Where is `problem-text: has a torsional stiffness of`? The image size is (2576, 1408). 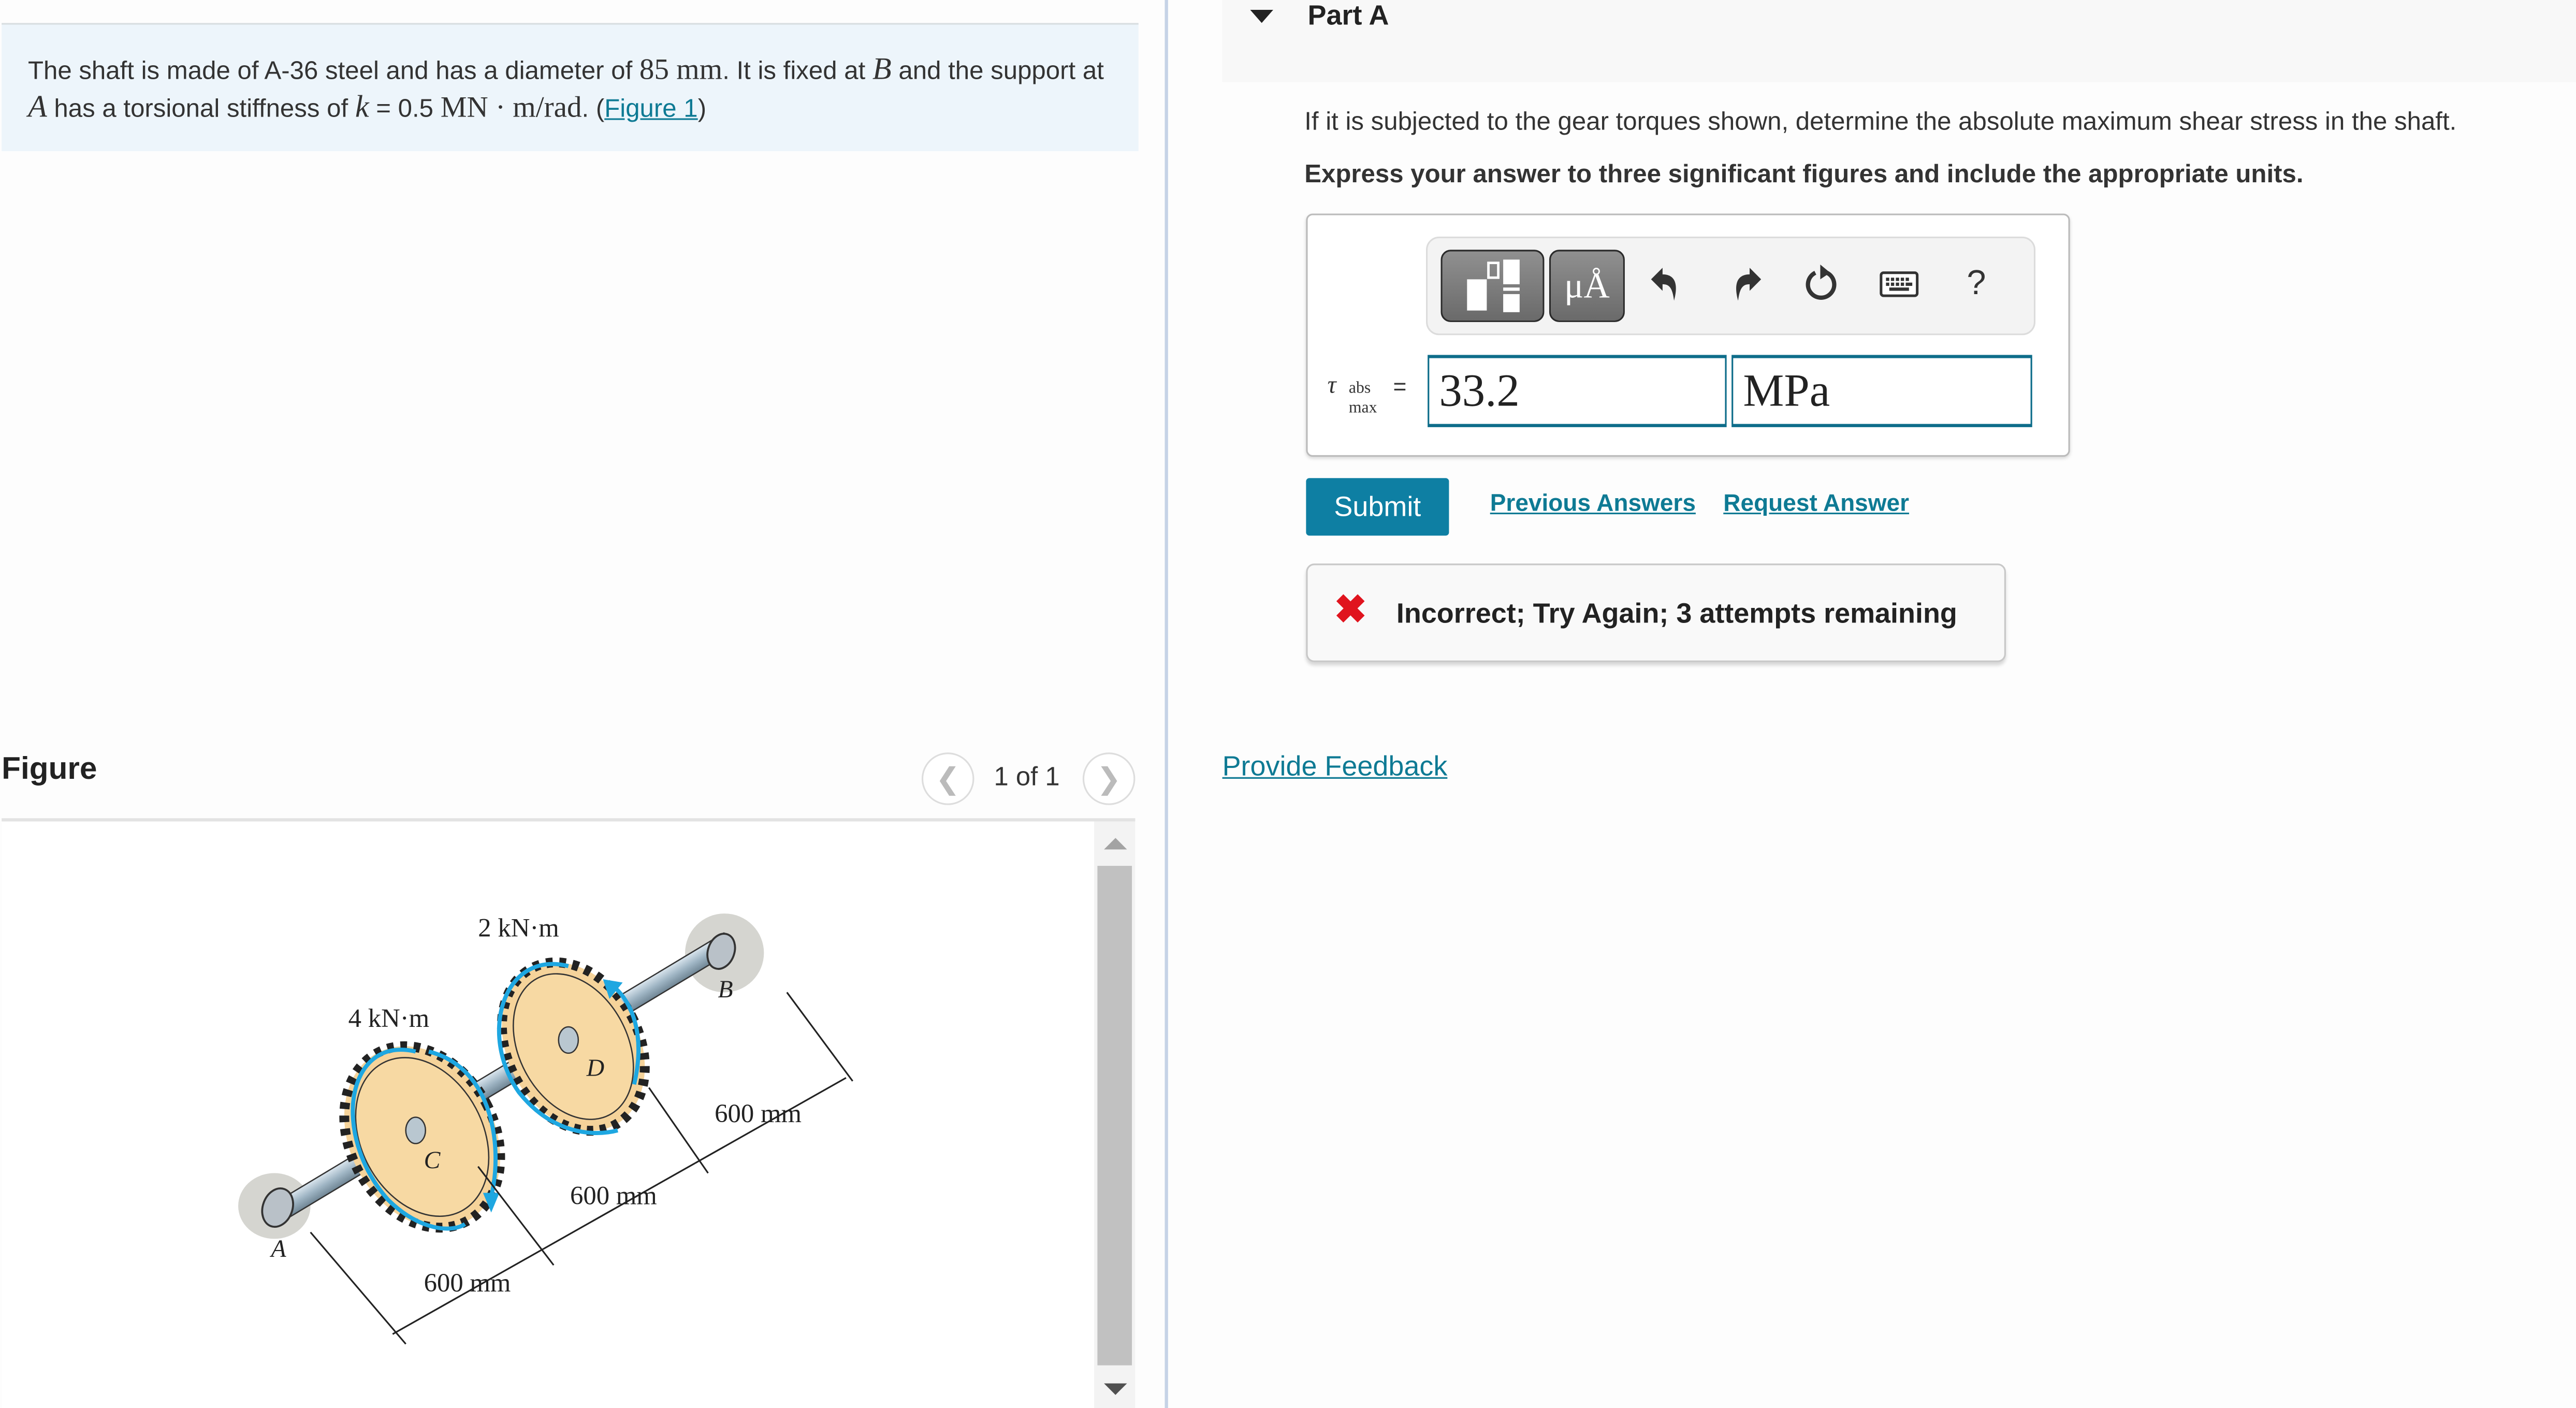
problem-text: has a torsional stiffness of is located at coordinates (201, 108).